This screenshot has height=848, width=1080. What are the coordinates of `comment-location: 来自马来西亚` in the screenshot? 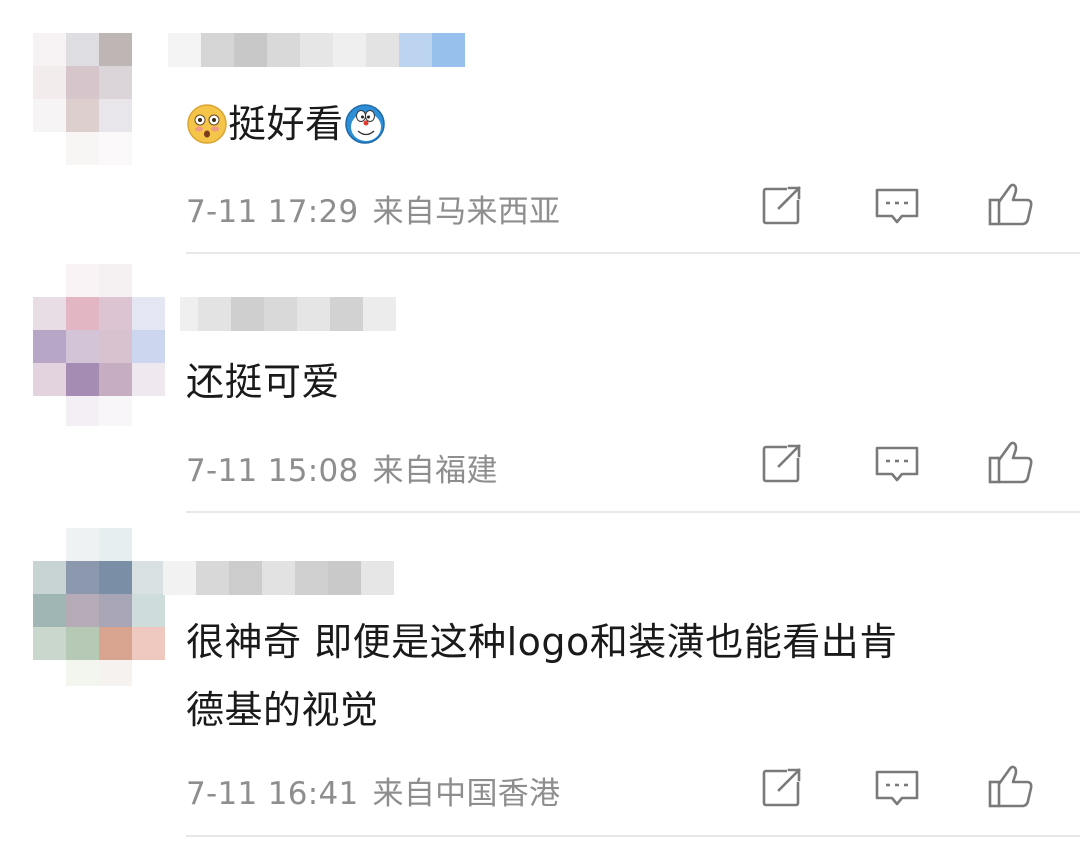 It's located at (466, 212).